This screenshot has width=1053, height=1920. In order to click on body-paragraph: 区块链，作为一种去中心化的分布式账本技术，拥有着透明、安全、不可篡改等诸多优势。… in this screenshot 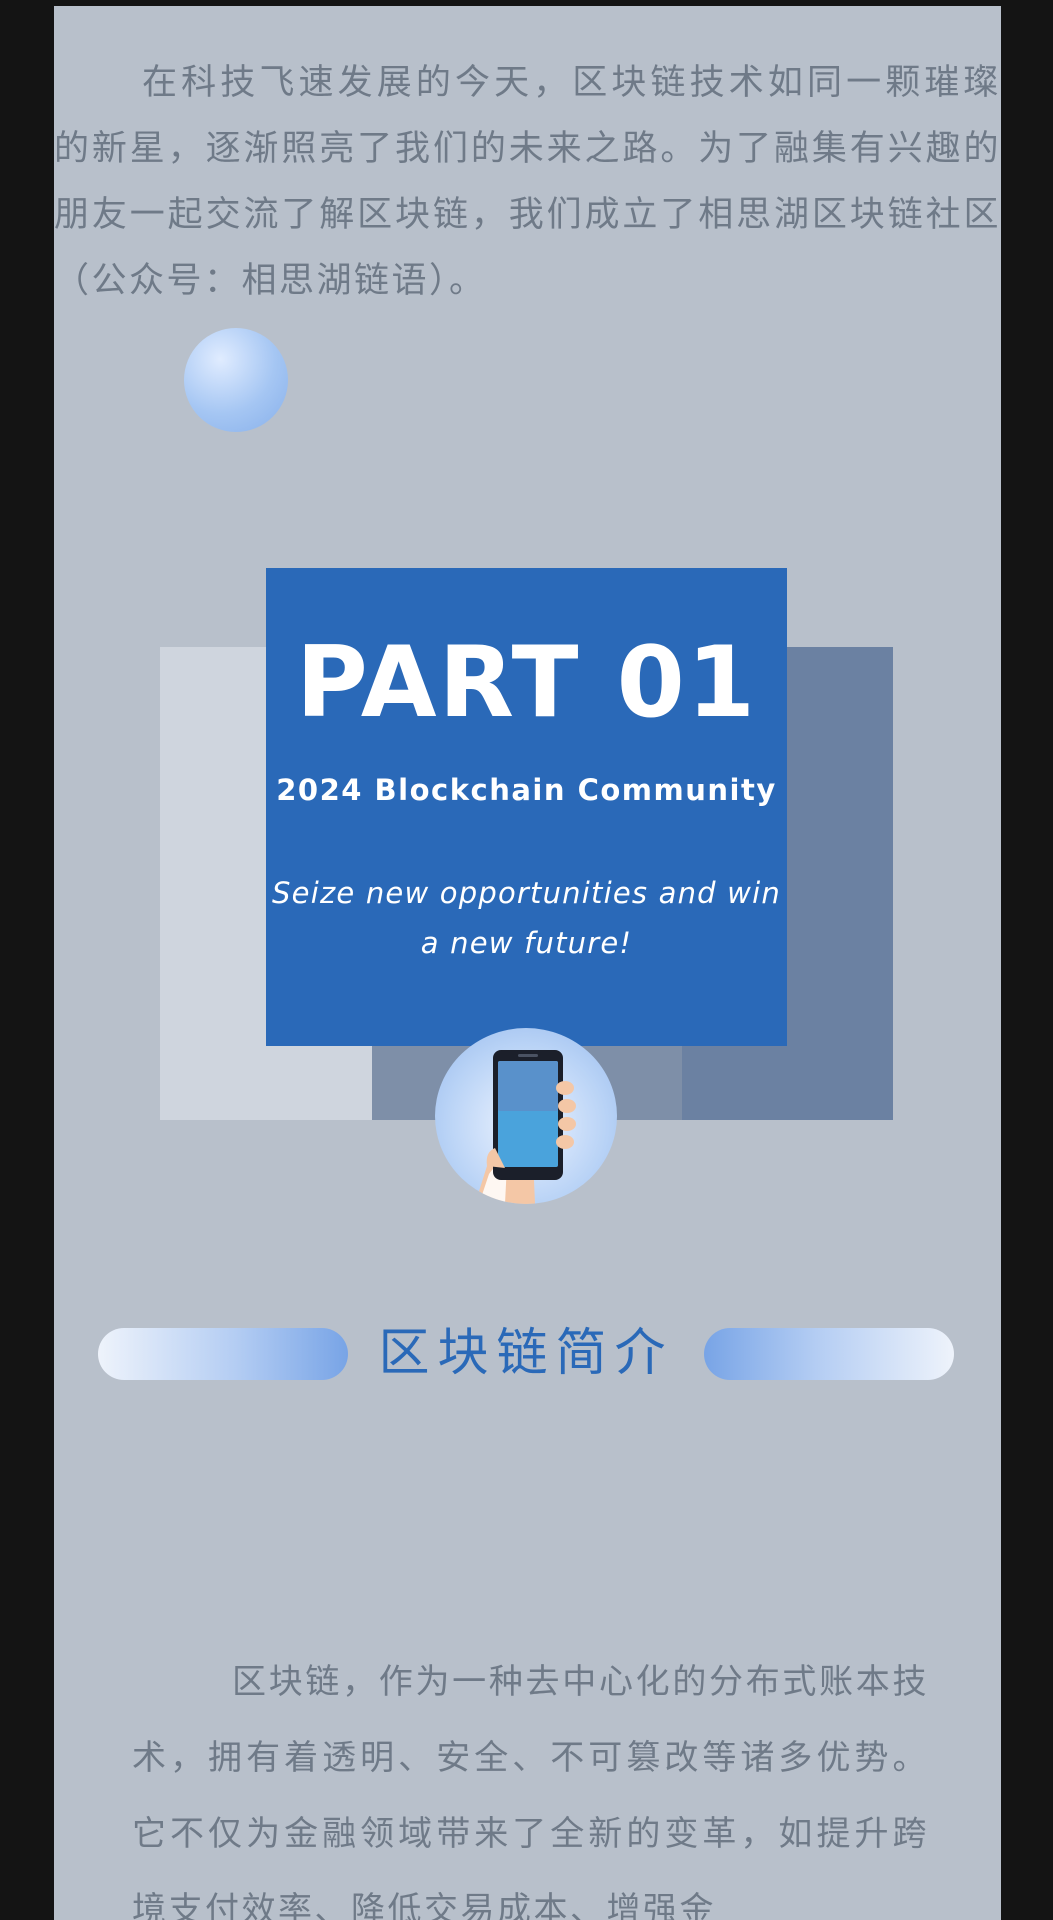, I will do `click(530, 1791)`.